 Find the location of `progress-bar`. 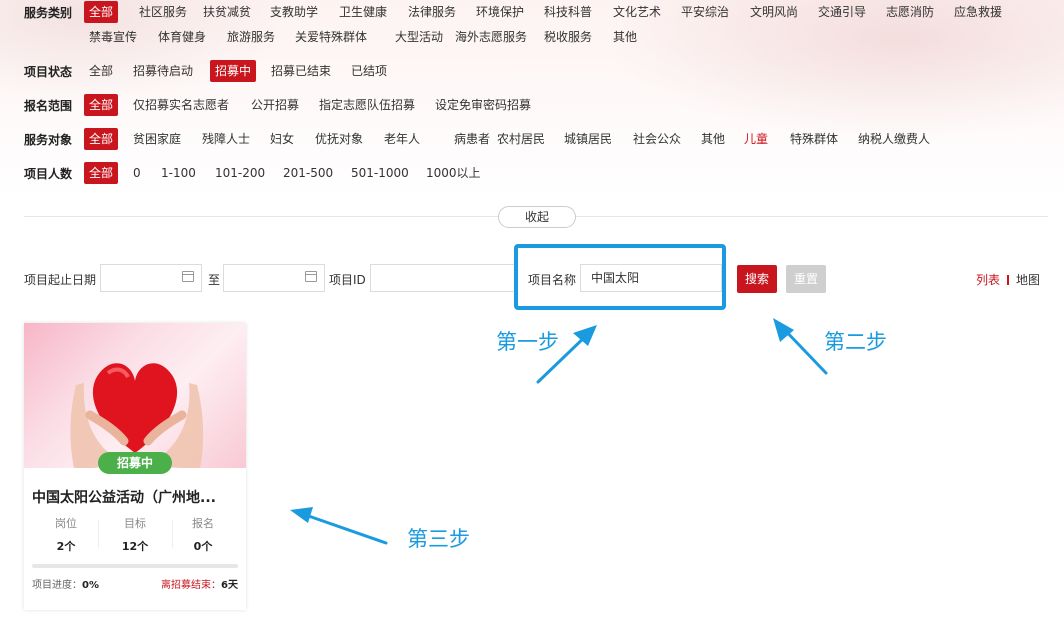

progress-bar is located at coordinates (135, 566).